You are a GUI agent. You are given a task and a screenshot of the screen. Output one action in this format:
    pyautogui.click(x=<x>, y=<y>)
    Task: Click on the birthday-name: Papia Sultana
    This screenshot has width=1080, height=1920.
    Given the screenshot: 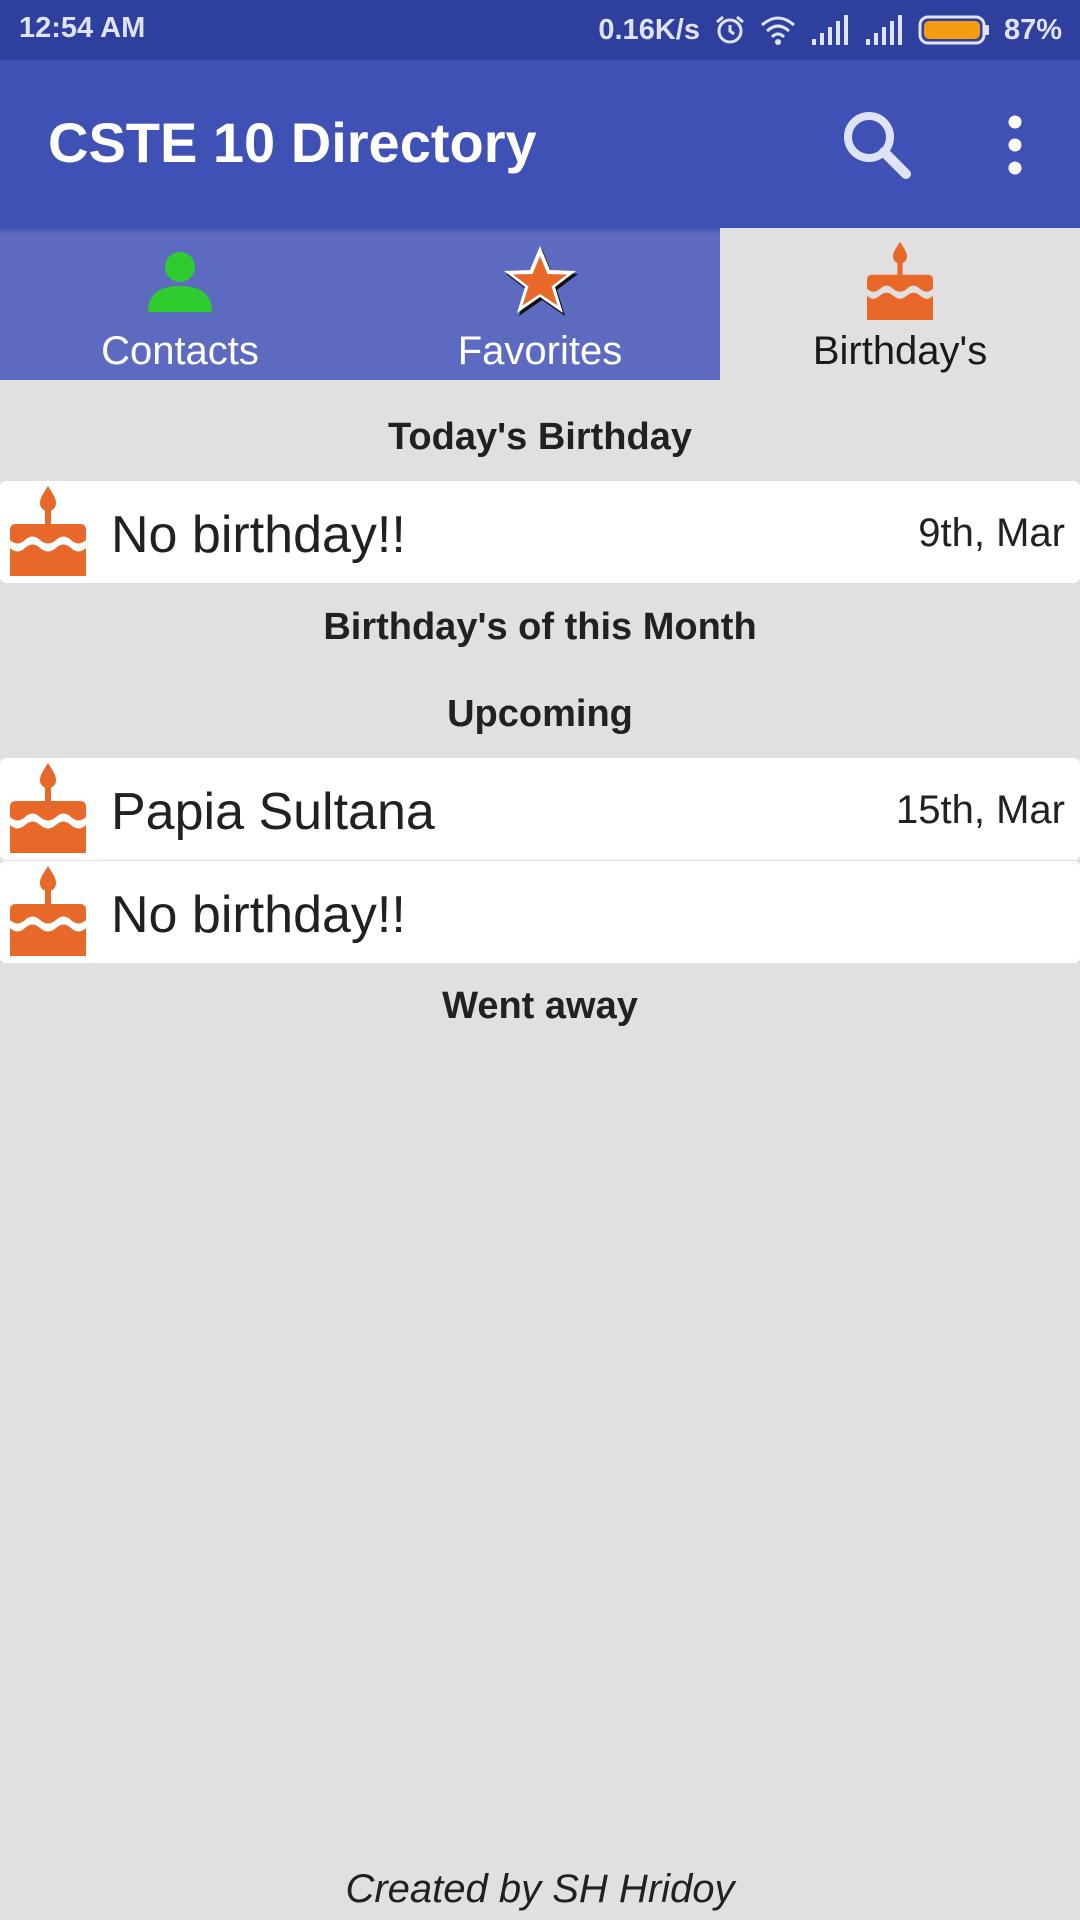 What is the action you would take?
    pyautogui.click(x=273, y=812)
    